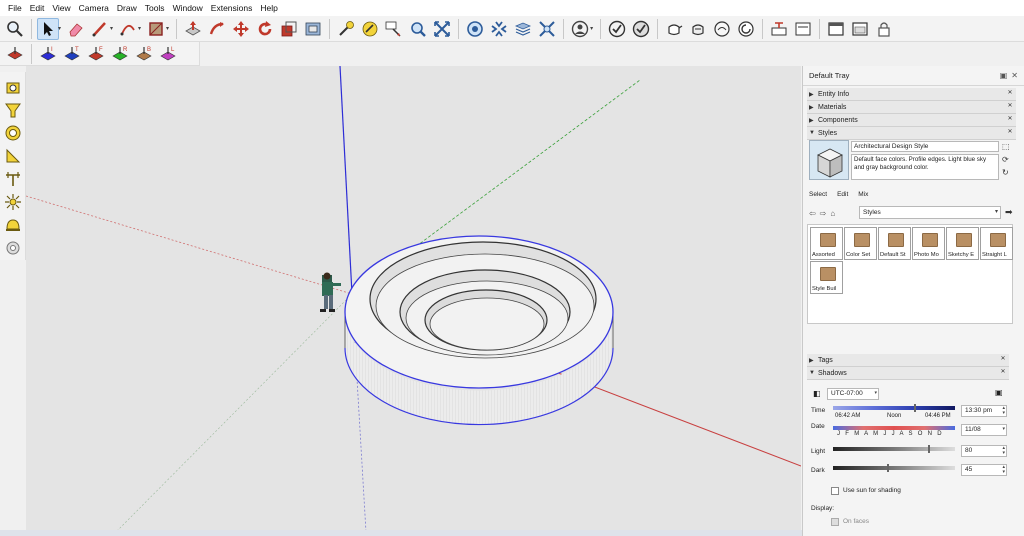 This screenshot has height=536, width=1024. I want to click on dark-slider-handle, so click(888, 468).